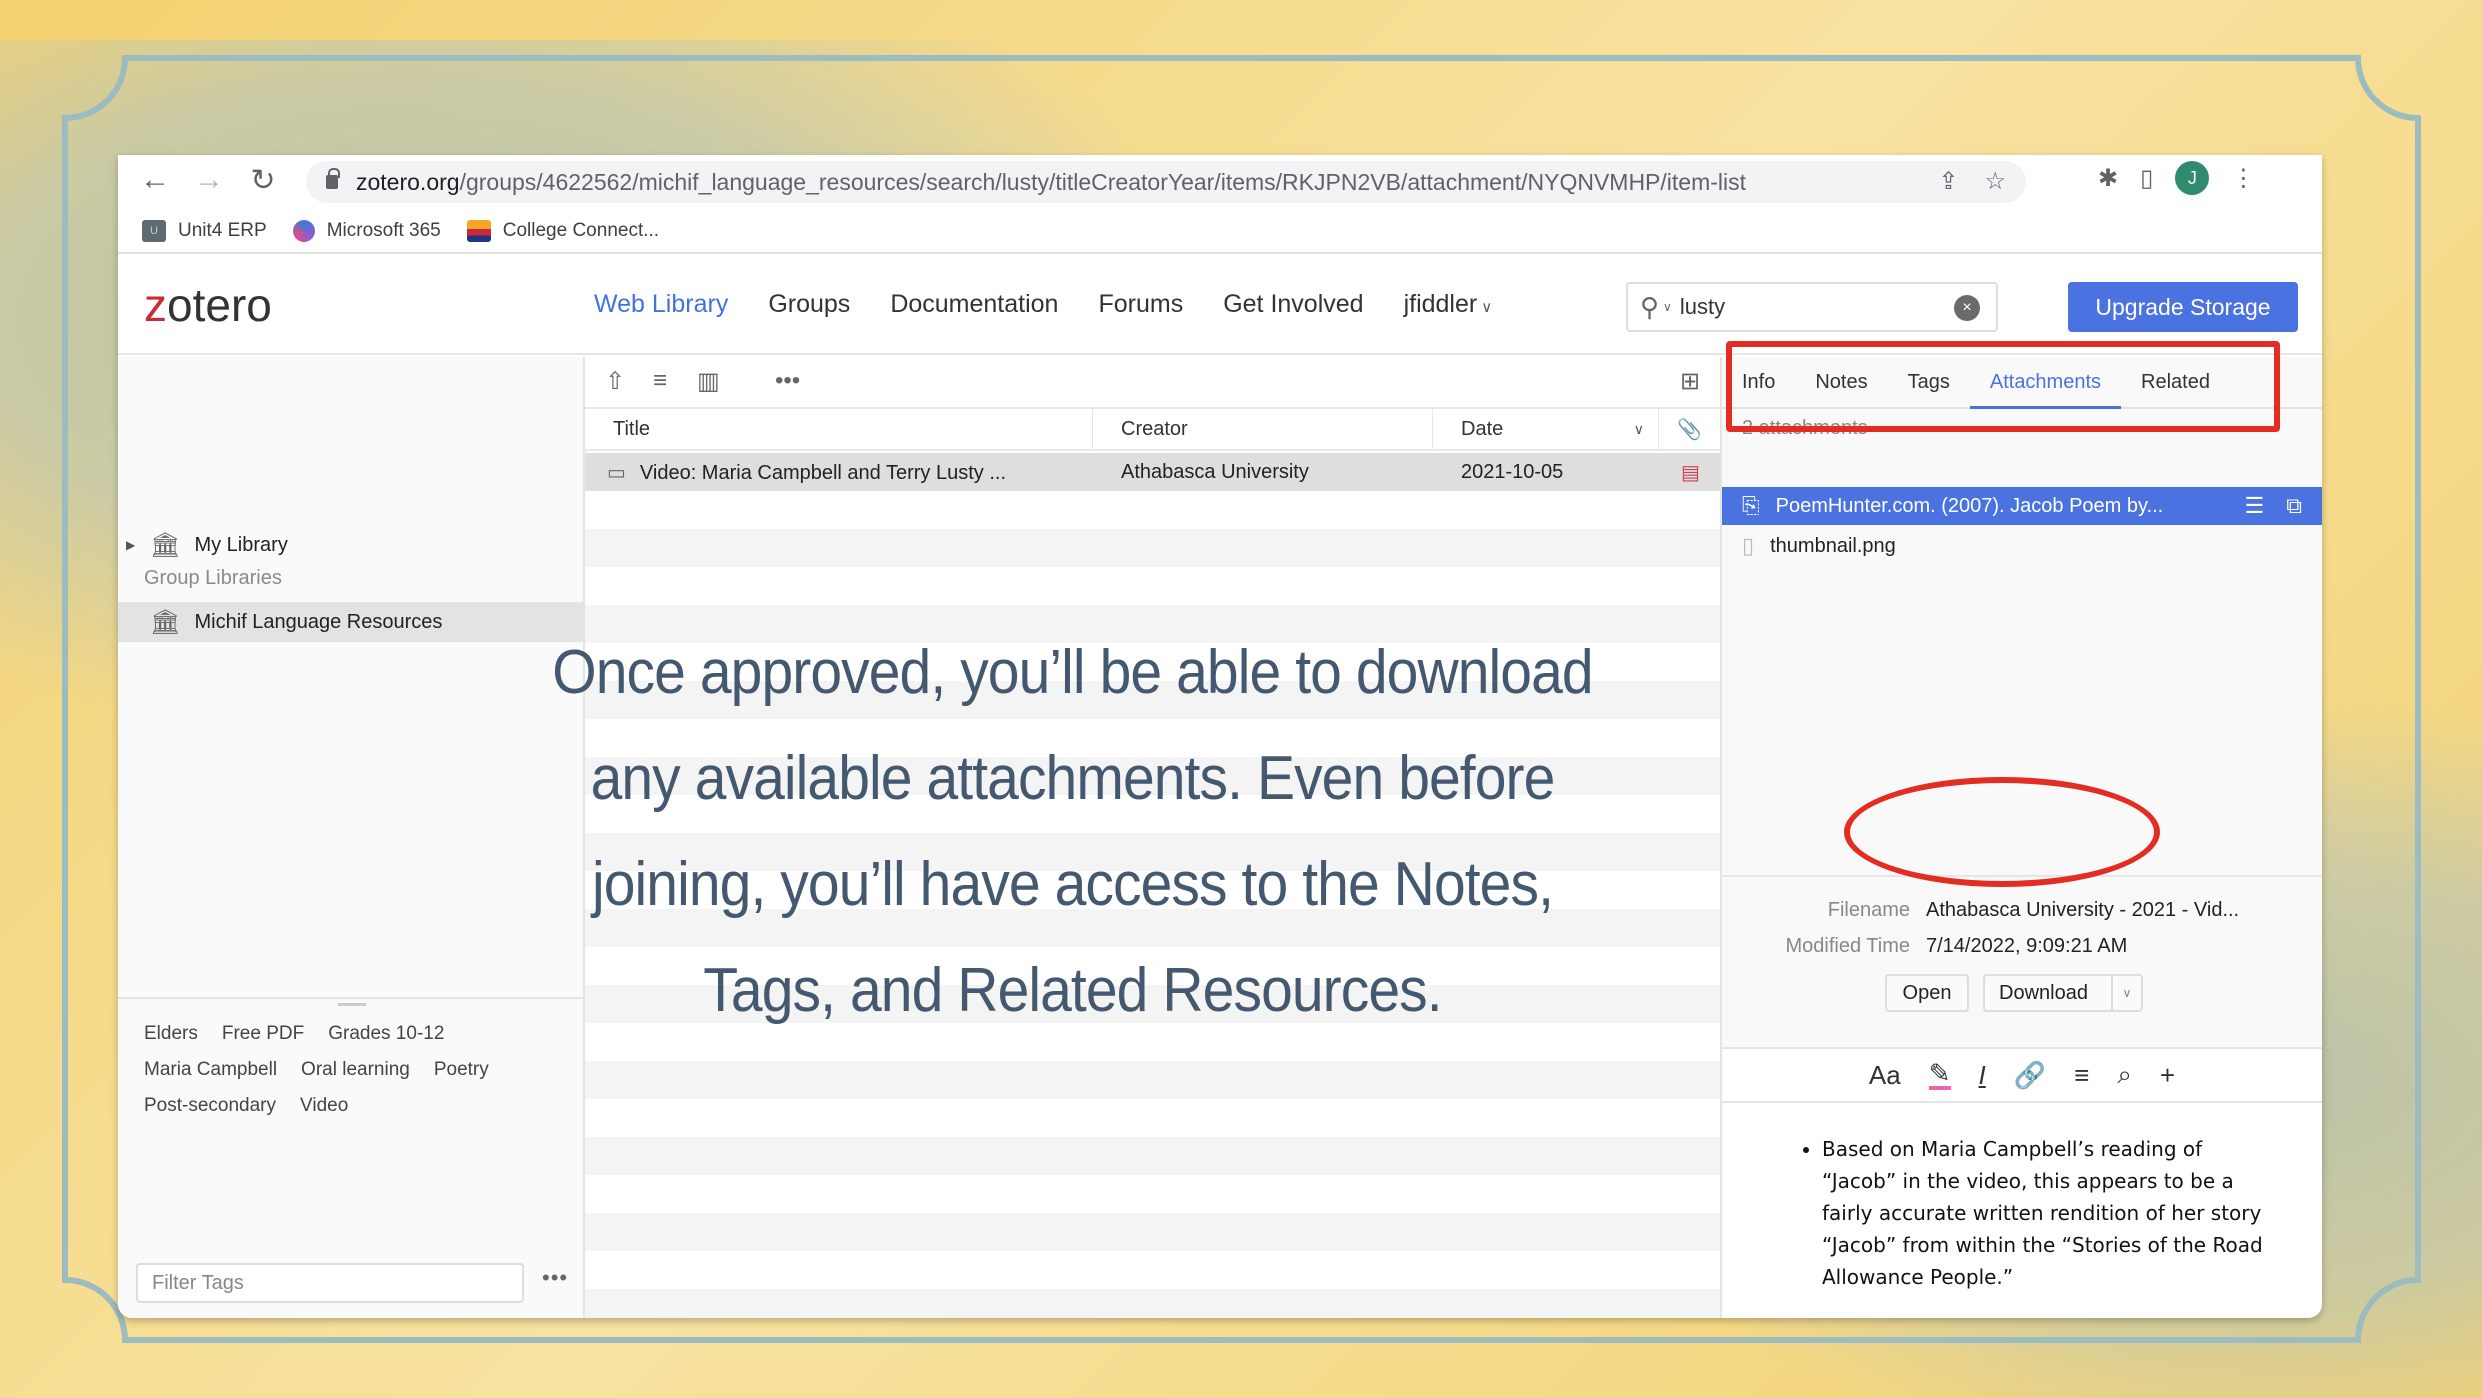 The height and width of the screenshot is (1398, 2482). I want to click on link-icon: 🔗, so click(2030, 1075).